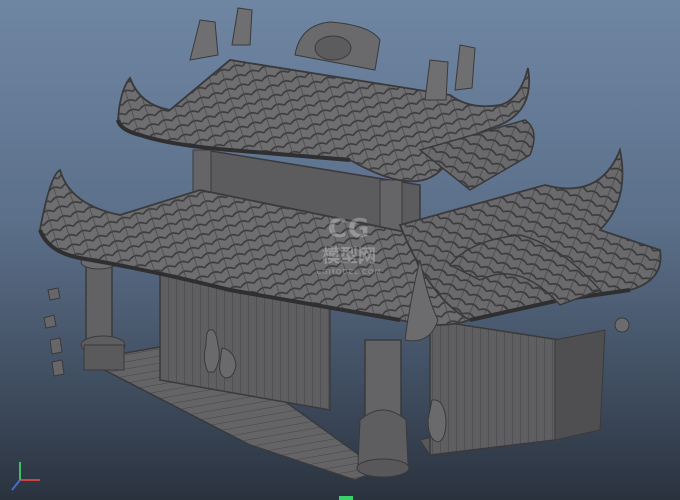 The image size is (680, 500). What do you see at coordinates (383, 408) in the screenshot?
I see `front-column` at bounding box center [383, 408].